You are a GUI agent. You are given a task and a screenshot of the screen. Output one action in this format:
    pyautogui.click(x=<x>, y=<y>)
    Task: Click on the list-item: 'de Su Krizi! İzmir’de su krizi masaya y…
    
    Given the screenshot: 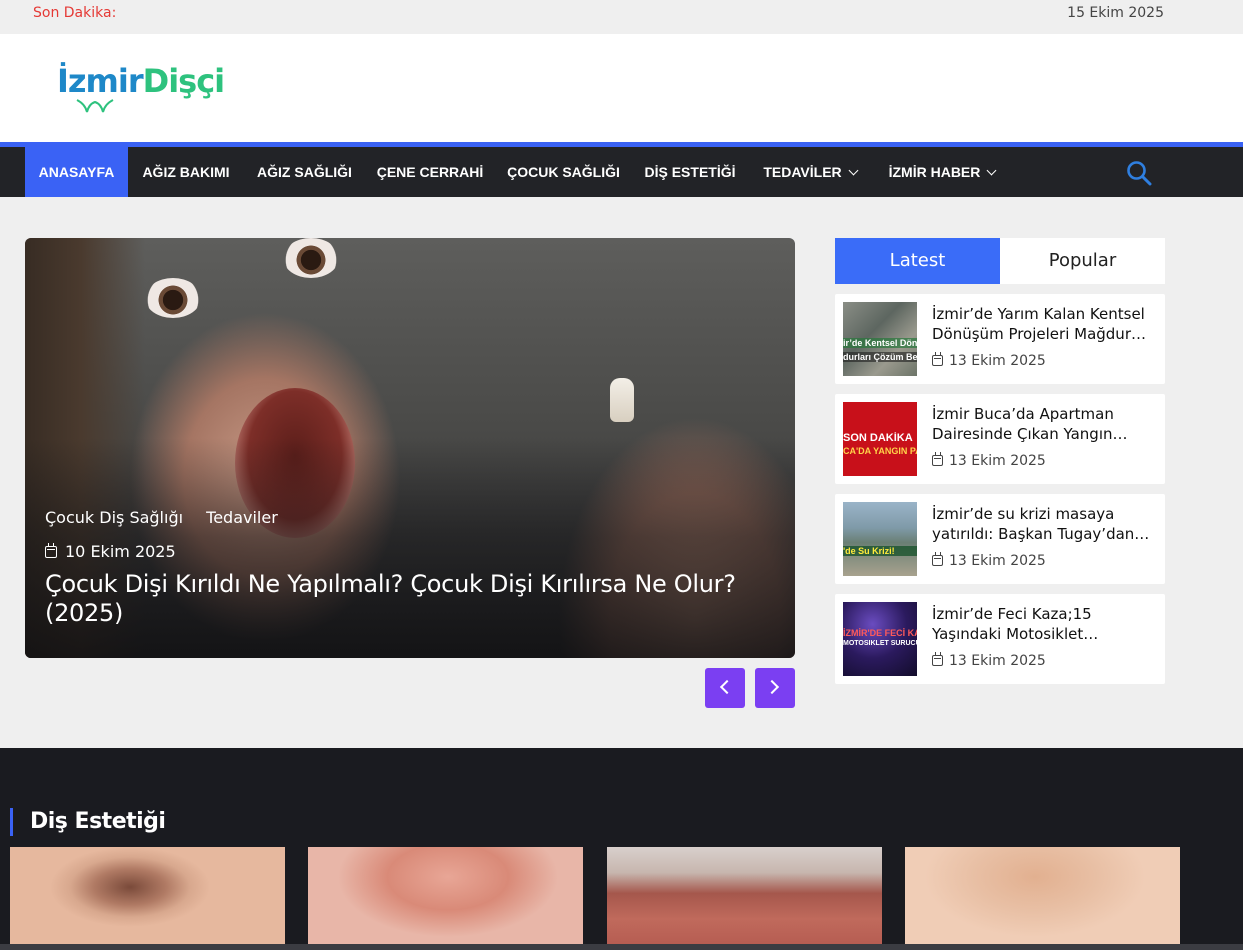 What is the action you would take?
    pyautogui.click(x=1000, y=539)
    